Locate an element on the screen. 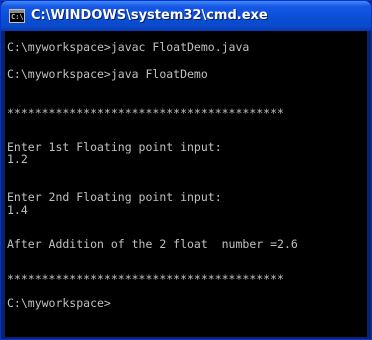  command-prompt-icon: C:\ is located at coordinates (17, 16).